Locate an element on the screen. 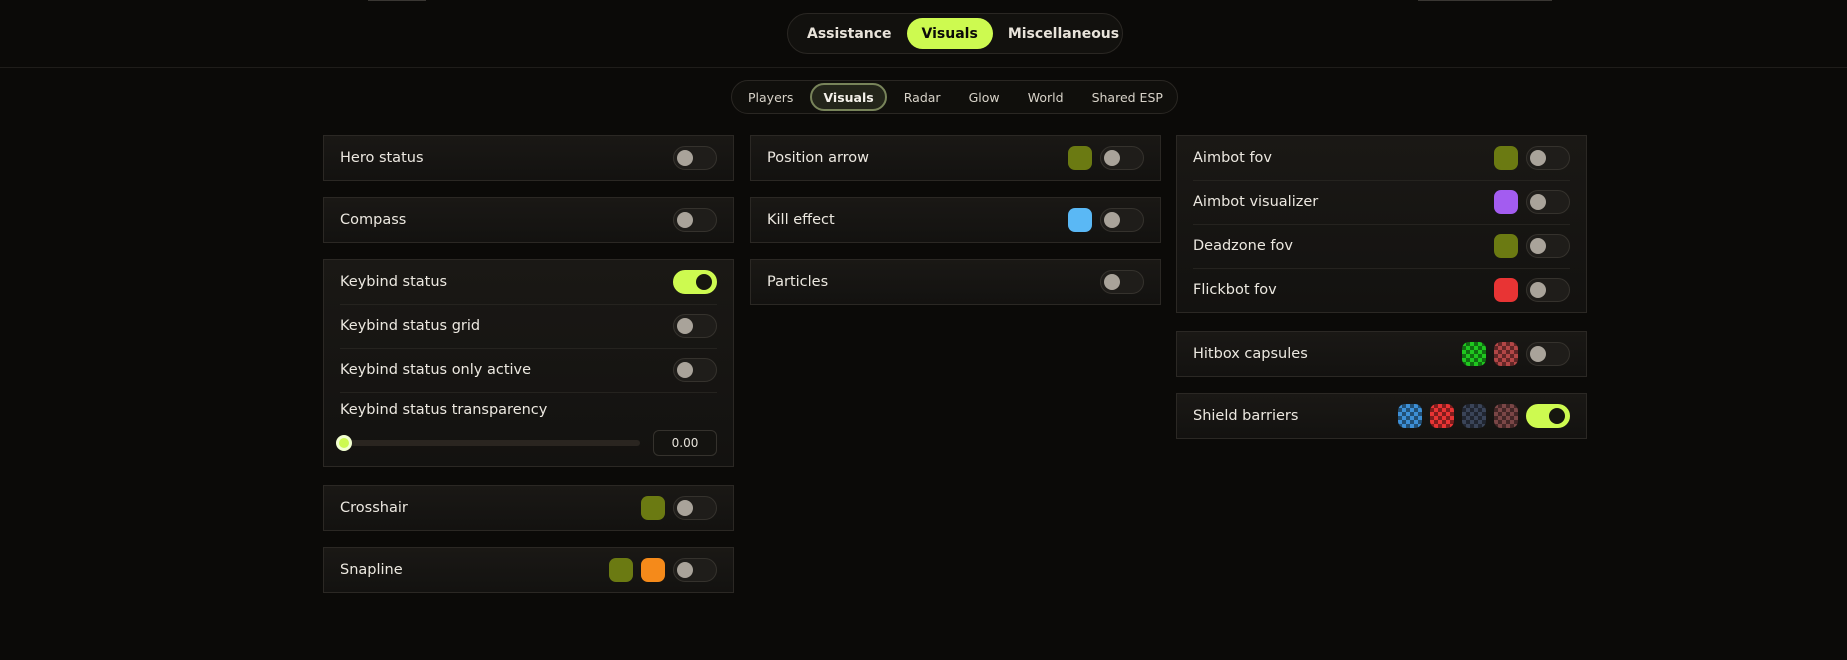 The height and width of the screenshot is (660, 1847). keybind-status-label: Keybind status is located at coordinates (394, 282).